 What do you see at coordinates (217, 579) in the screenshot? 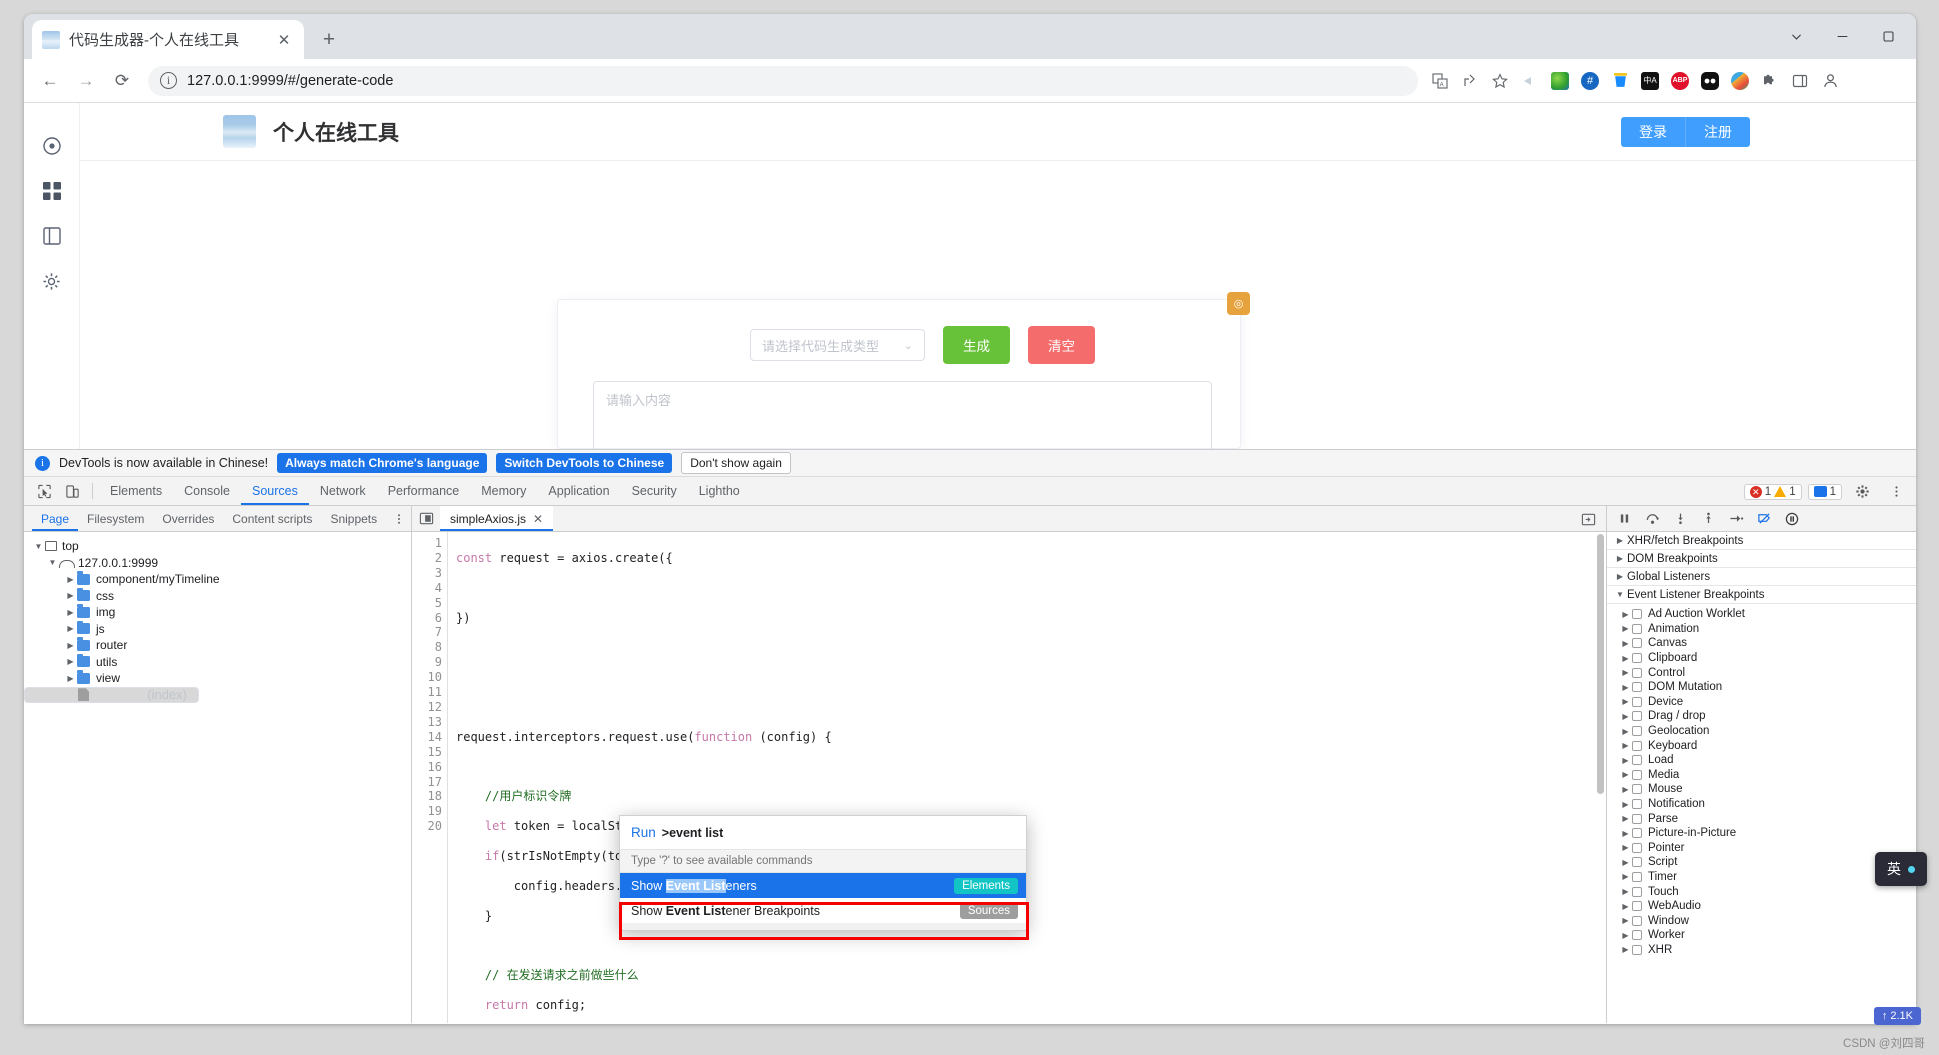
I see `tree-node-folder: ▶ component/myTimeline` at bounding box center [217, 579].